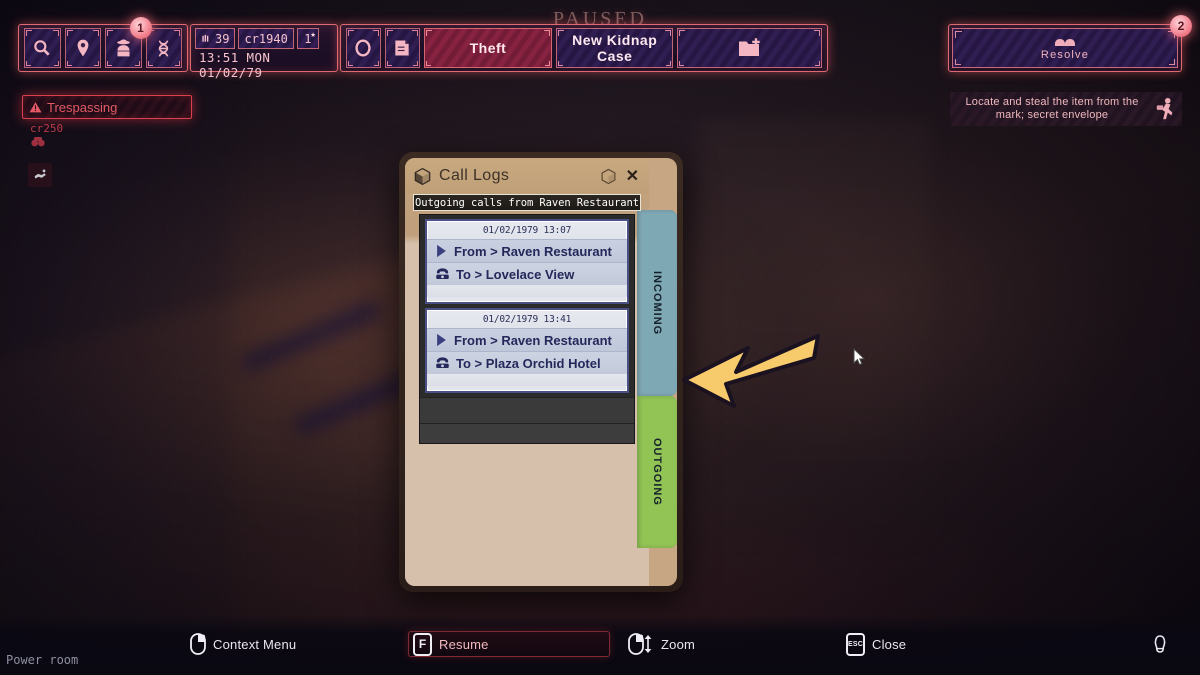 The image size is (1200, 675). I want to click on case-theft-button: Theft, so click(488, 48).